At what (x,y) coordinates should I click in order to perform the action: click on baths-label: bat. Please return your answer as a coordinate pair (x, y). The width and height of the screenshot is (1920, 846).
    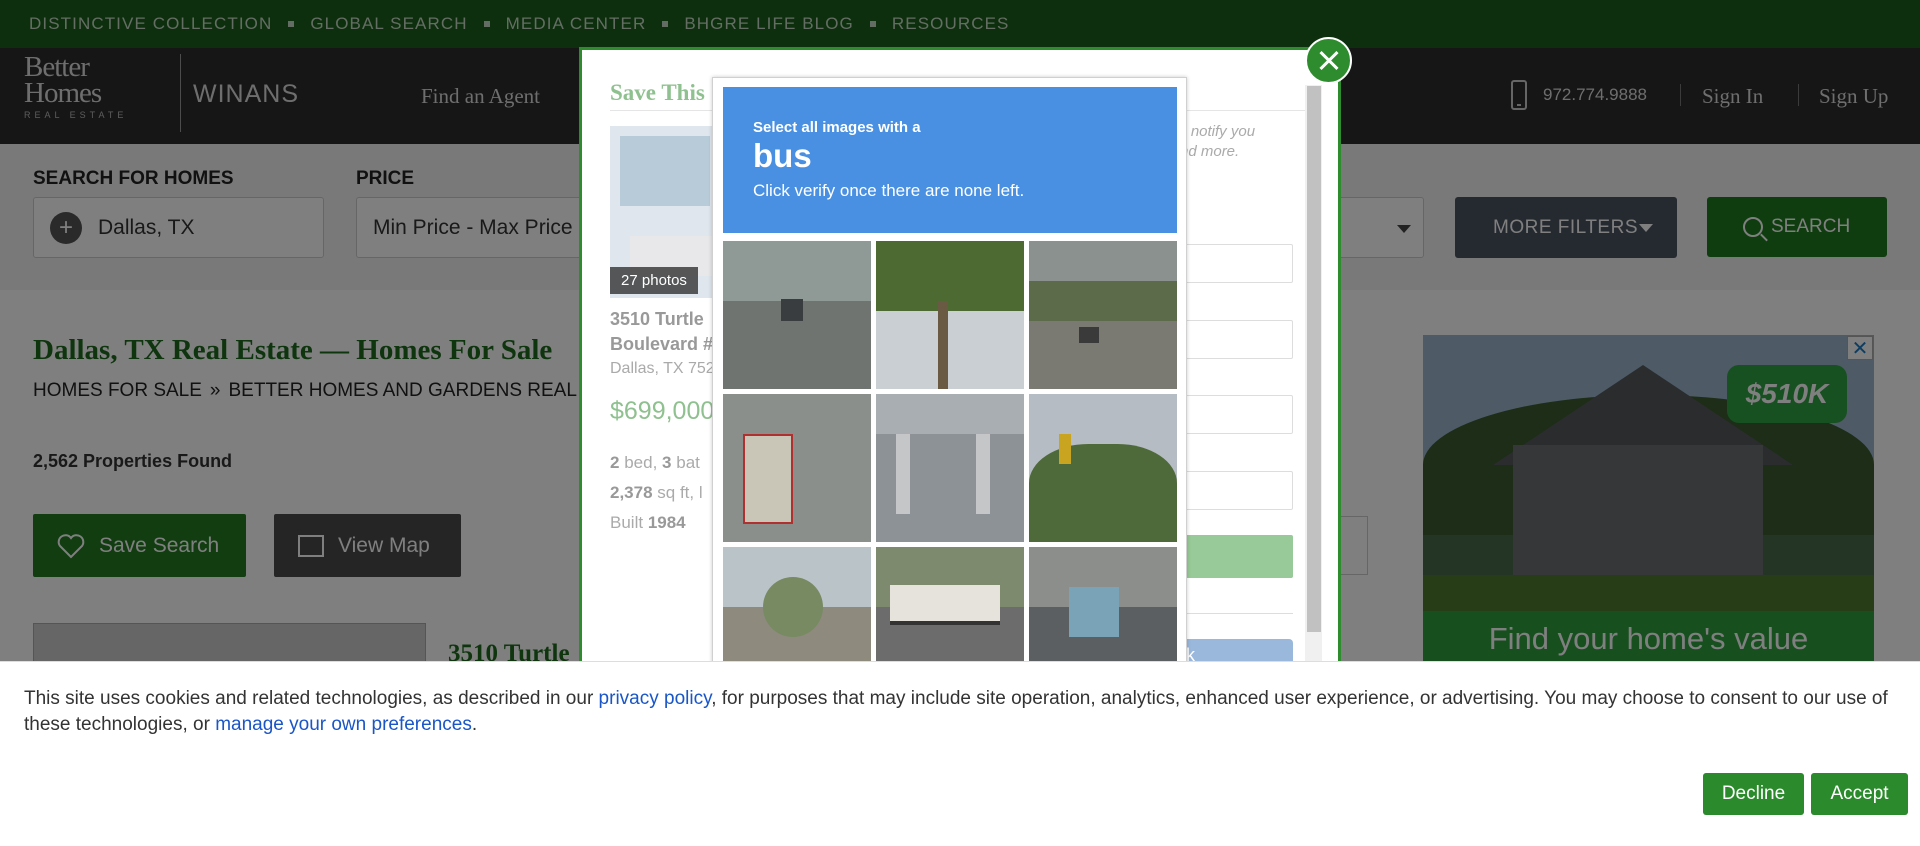
    Looking at the image, I should click on (688, 462).